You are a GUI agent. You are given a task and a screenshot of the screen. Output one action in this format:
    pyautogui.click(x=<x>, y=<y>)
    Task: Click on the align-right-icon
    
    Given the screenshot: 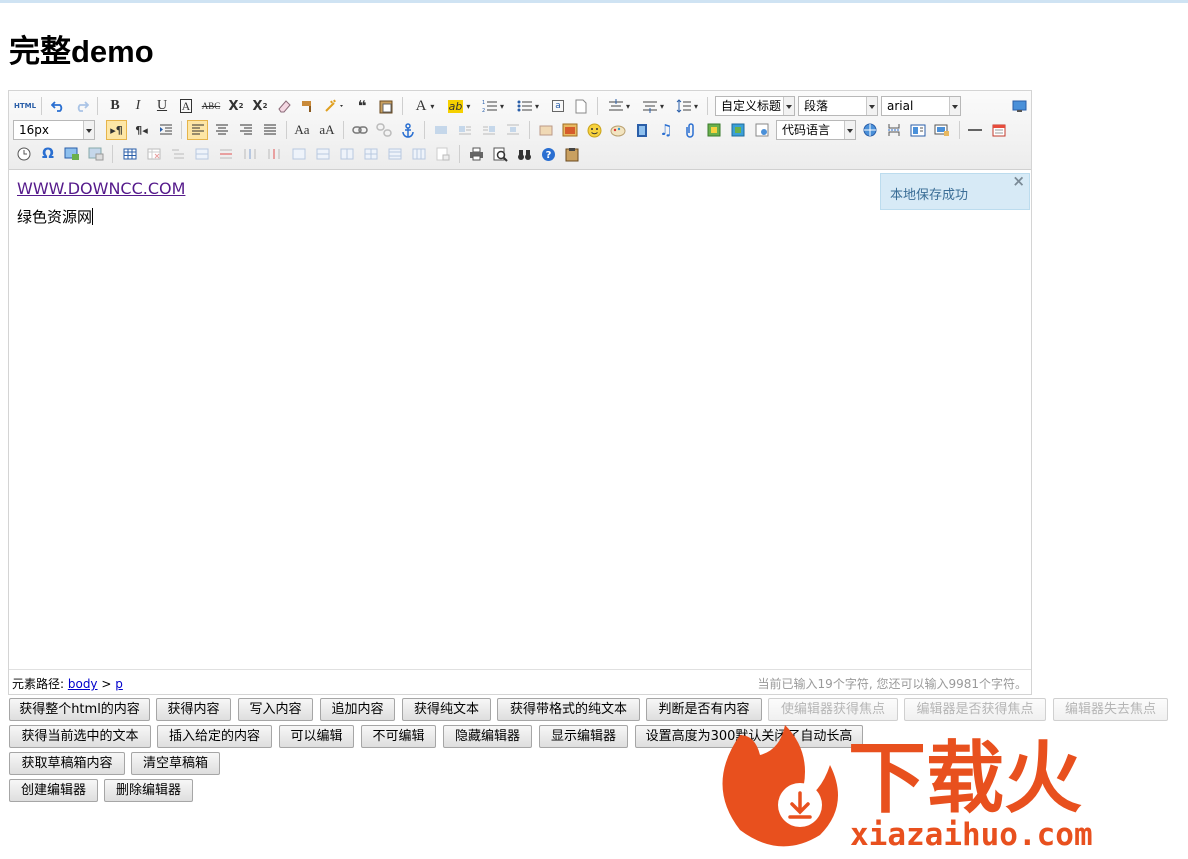 What is the action you would take?
    pyautogui.click(x=246, y=130)
    